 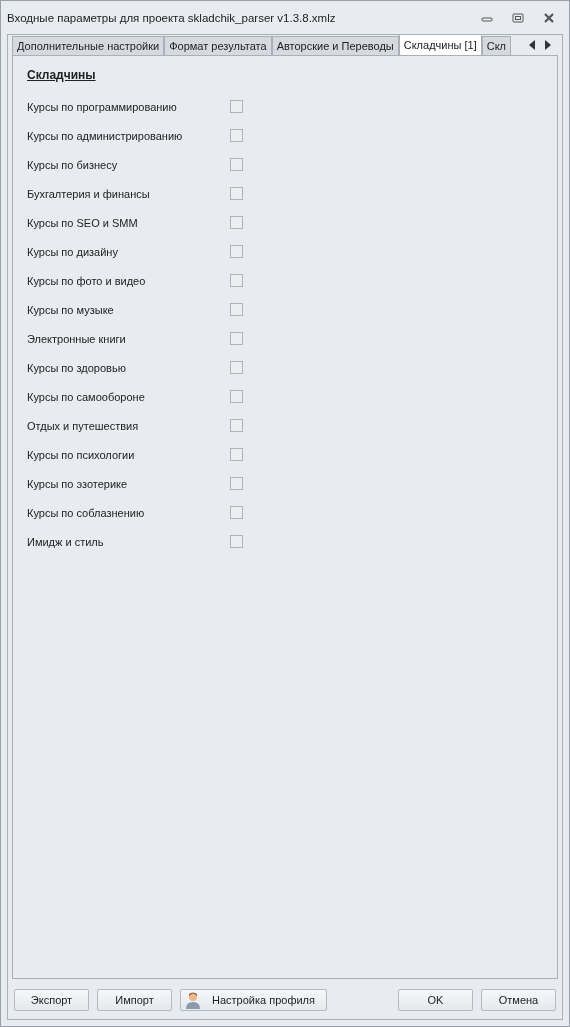 I want to click on option-label: Курсы по программированию, so click(x=102, y=106).